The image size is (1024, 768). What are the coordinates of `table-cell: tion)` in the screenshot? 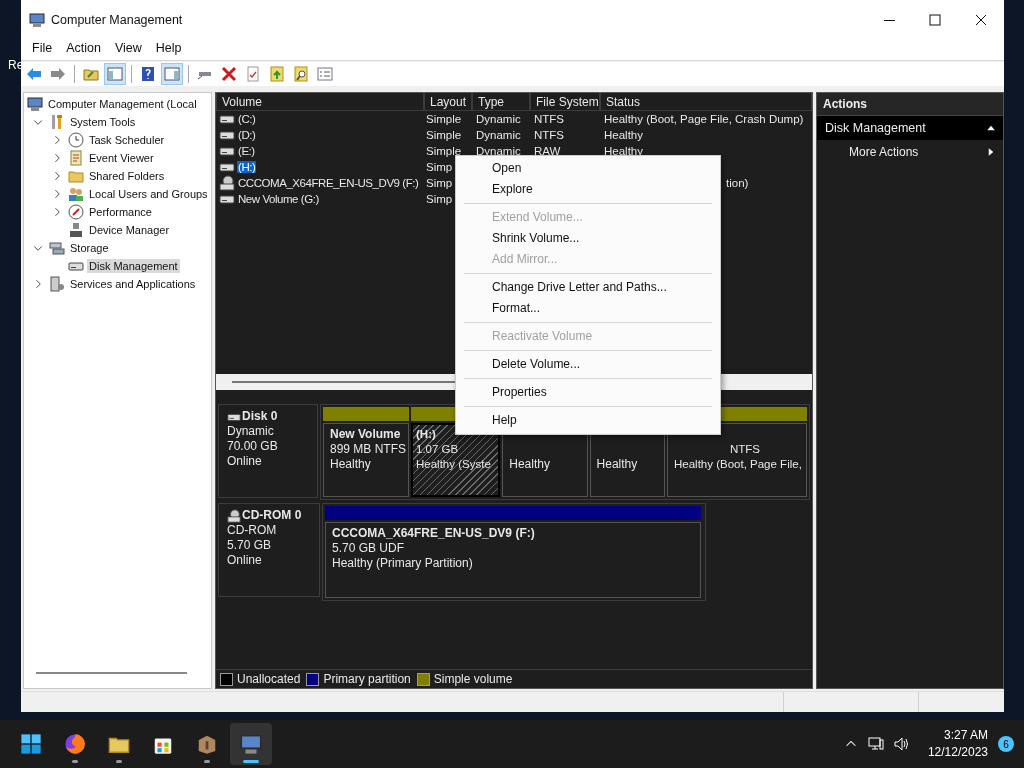 It's located at (737, 183).